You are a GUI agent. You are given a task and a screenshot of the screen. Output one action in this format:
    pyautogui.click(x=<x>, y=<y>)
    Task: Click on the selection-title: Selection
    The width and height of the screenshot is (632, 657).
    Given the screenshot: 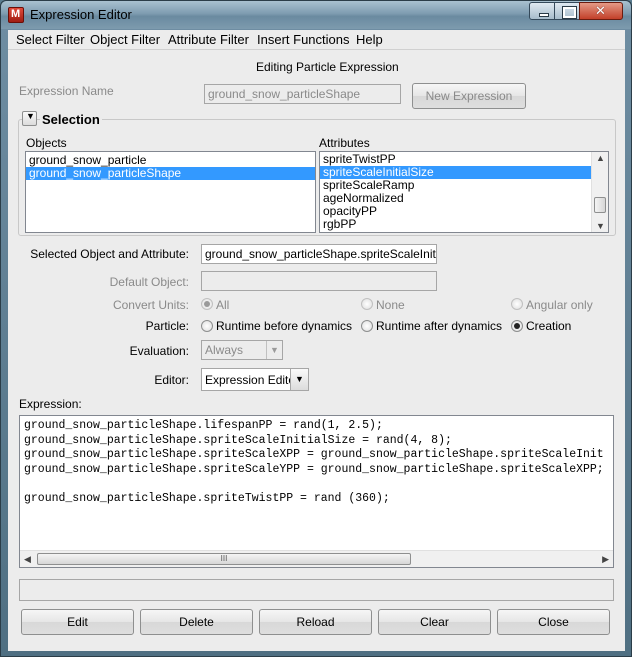 What is the action you would take?
    pyautogui.click(x=71, y=119)
    